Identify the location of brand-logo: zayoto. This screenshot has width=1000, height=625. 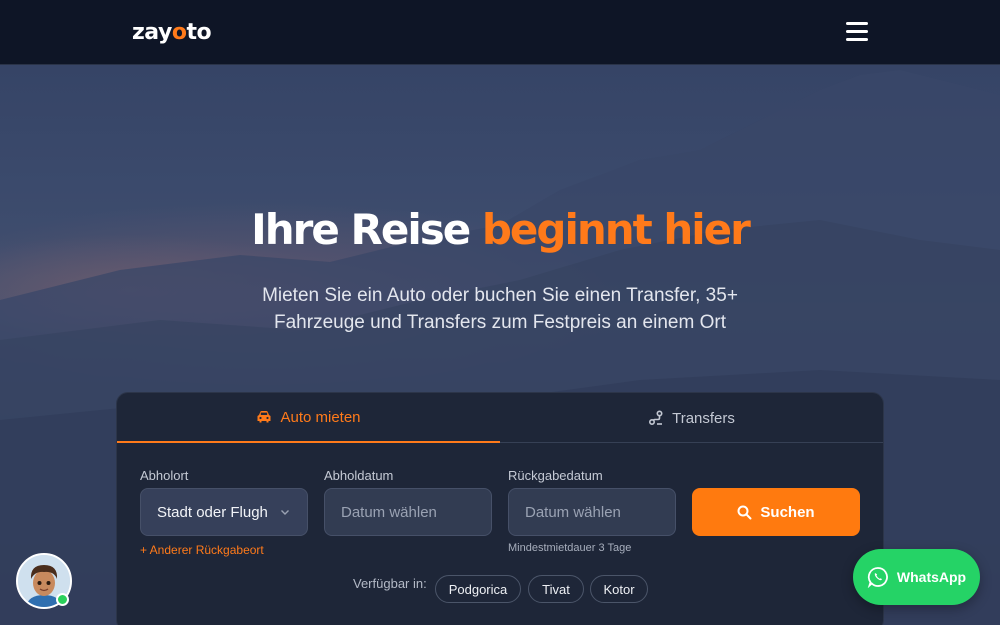
(172, 32).